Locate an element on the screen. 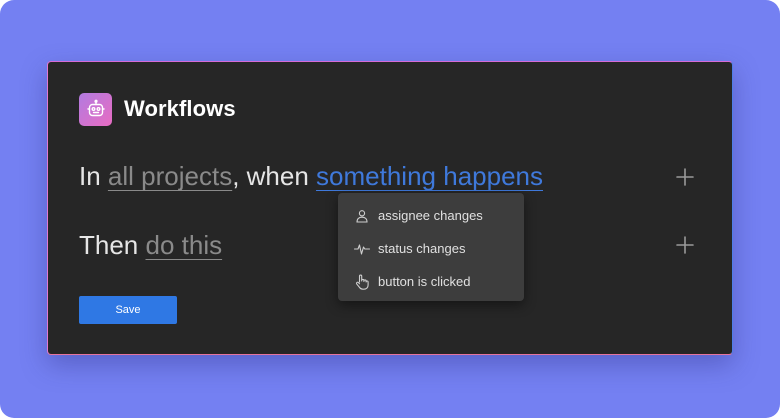  trigger-selector: something happens is located at coordinates (429, 176).